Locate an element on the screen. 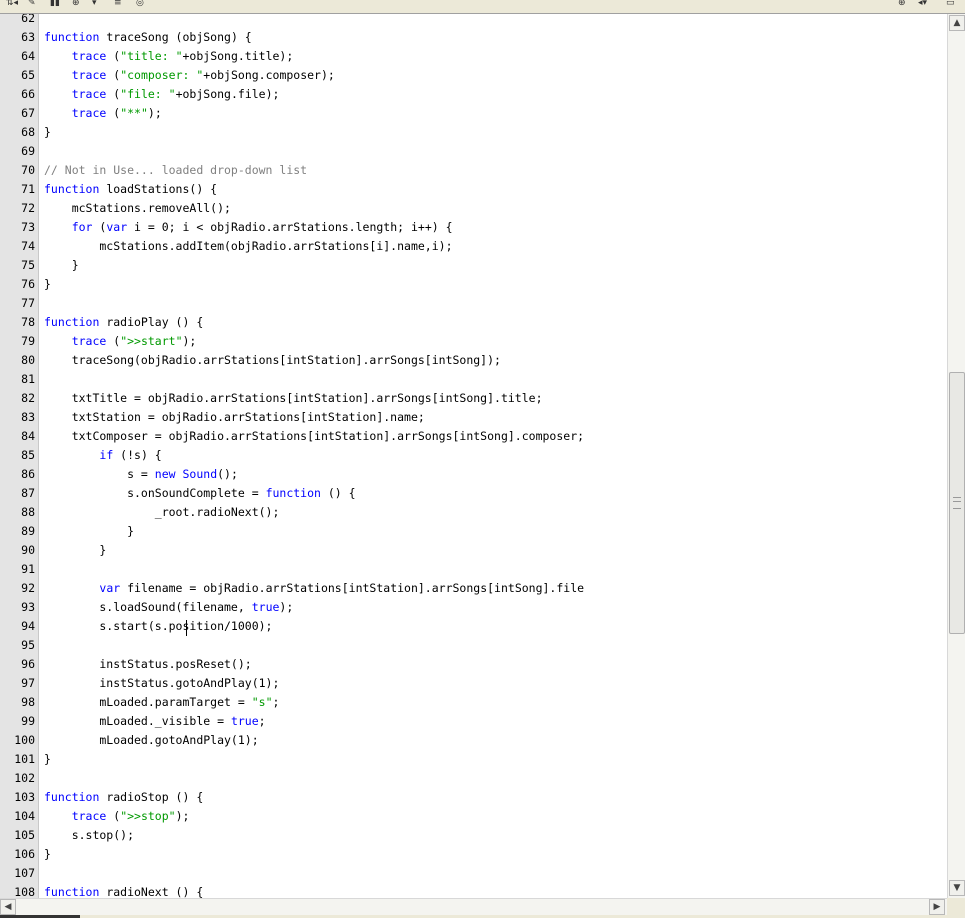 The image size is (965, 918). code-line: 72 mcStations.removeAll(); is located at coordinates (473, 208).